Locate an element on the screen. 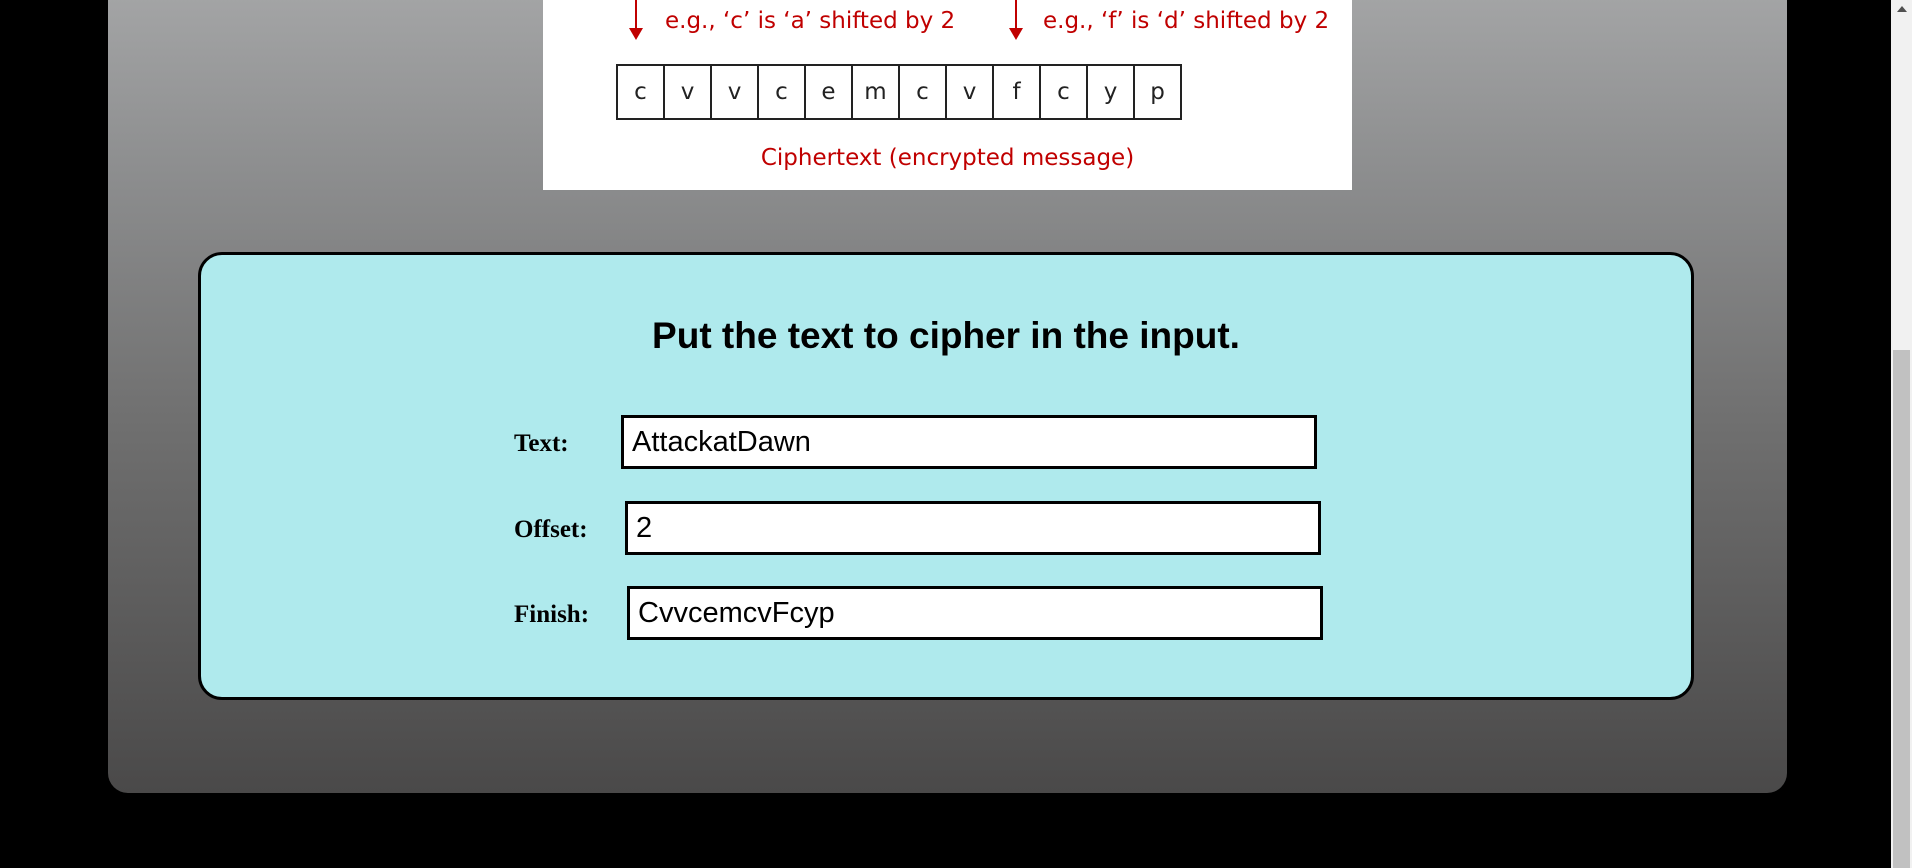 This screenshot has width=1912, height=868. ciphertext-cells: c v v c e m c v f c y p is located at coordinates (899, 92).